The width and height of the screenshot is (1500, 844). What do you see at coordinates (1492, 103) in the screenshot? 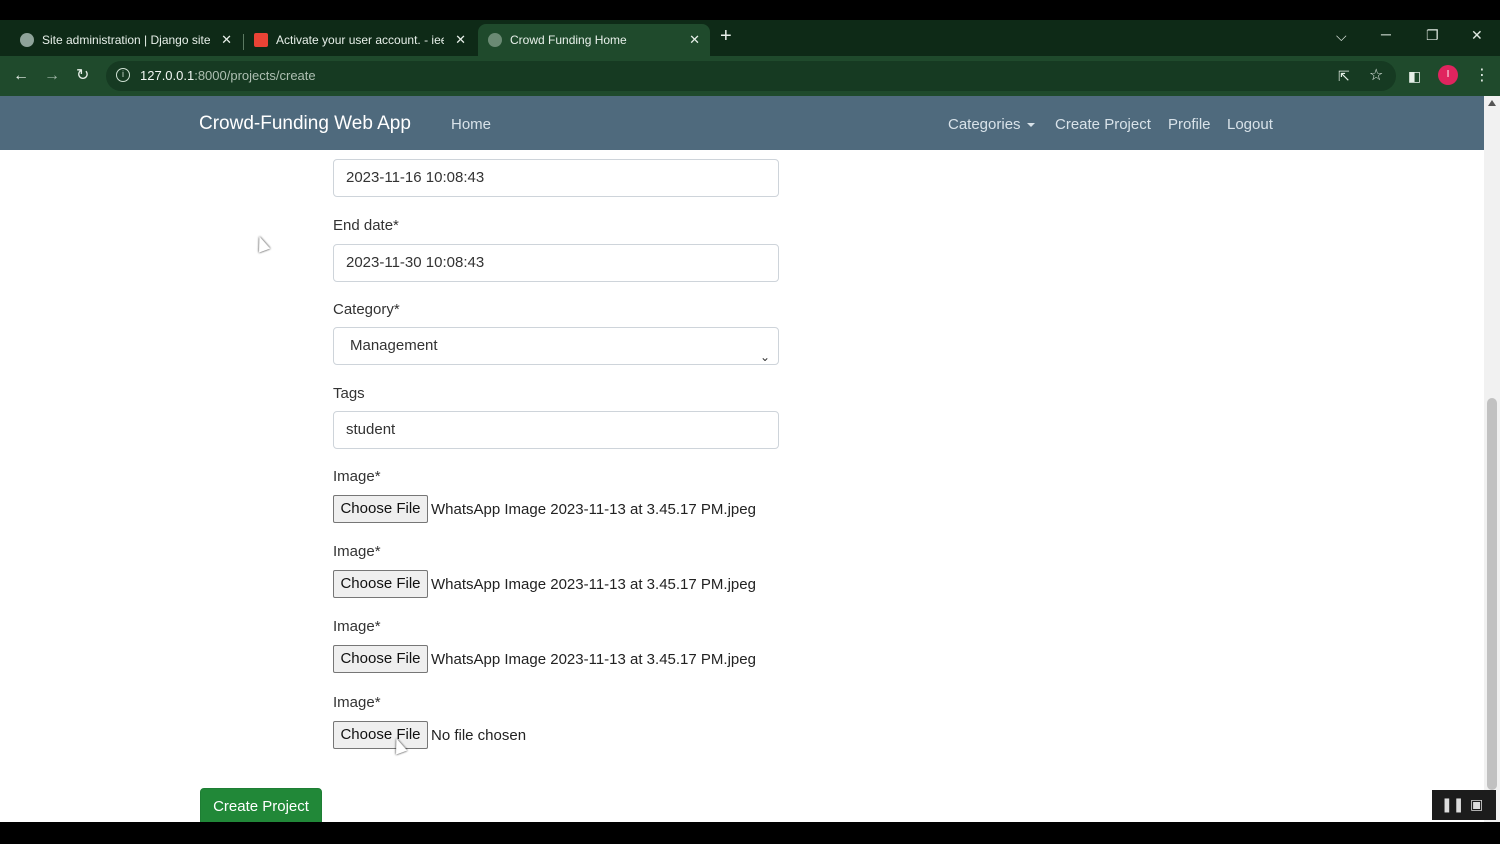
I see `scroll-up-arrow-icon` at bounding box center [1492, 103].